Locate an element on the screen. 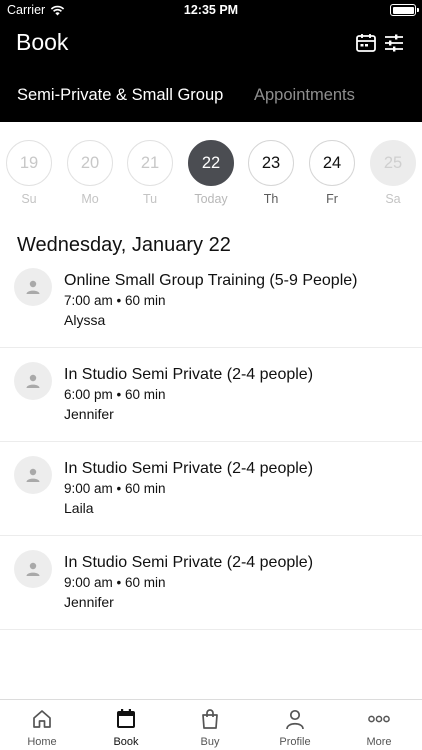 The image size is (422, 750). tab-appointments: Appointments is located at coordinates (304, 95).